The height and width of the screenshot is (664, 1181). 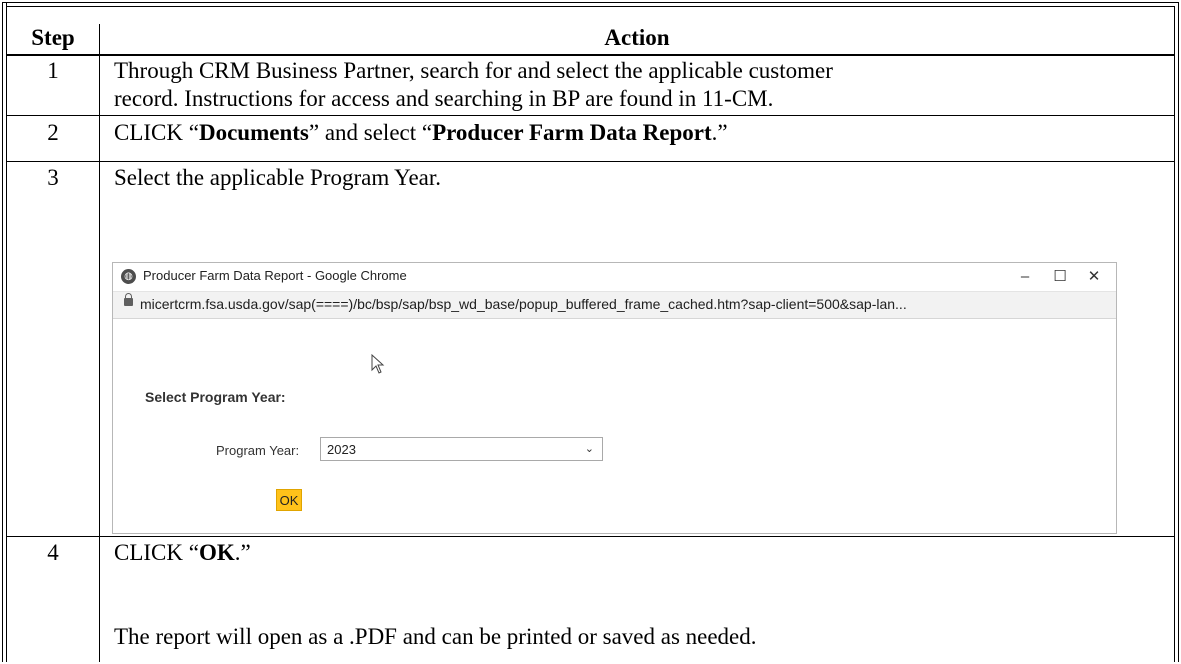 I want to click on step-3-text: Select the applicable Program Year., so click(x=278, y=177).